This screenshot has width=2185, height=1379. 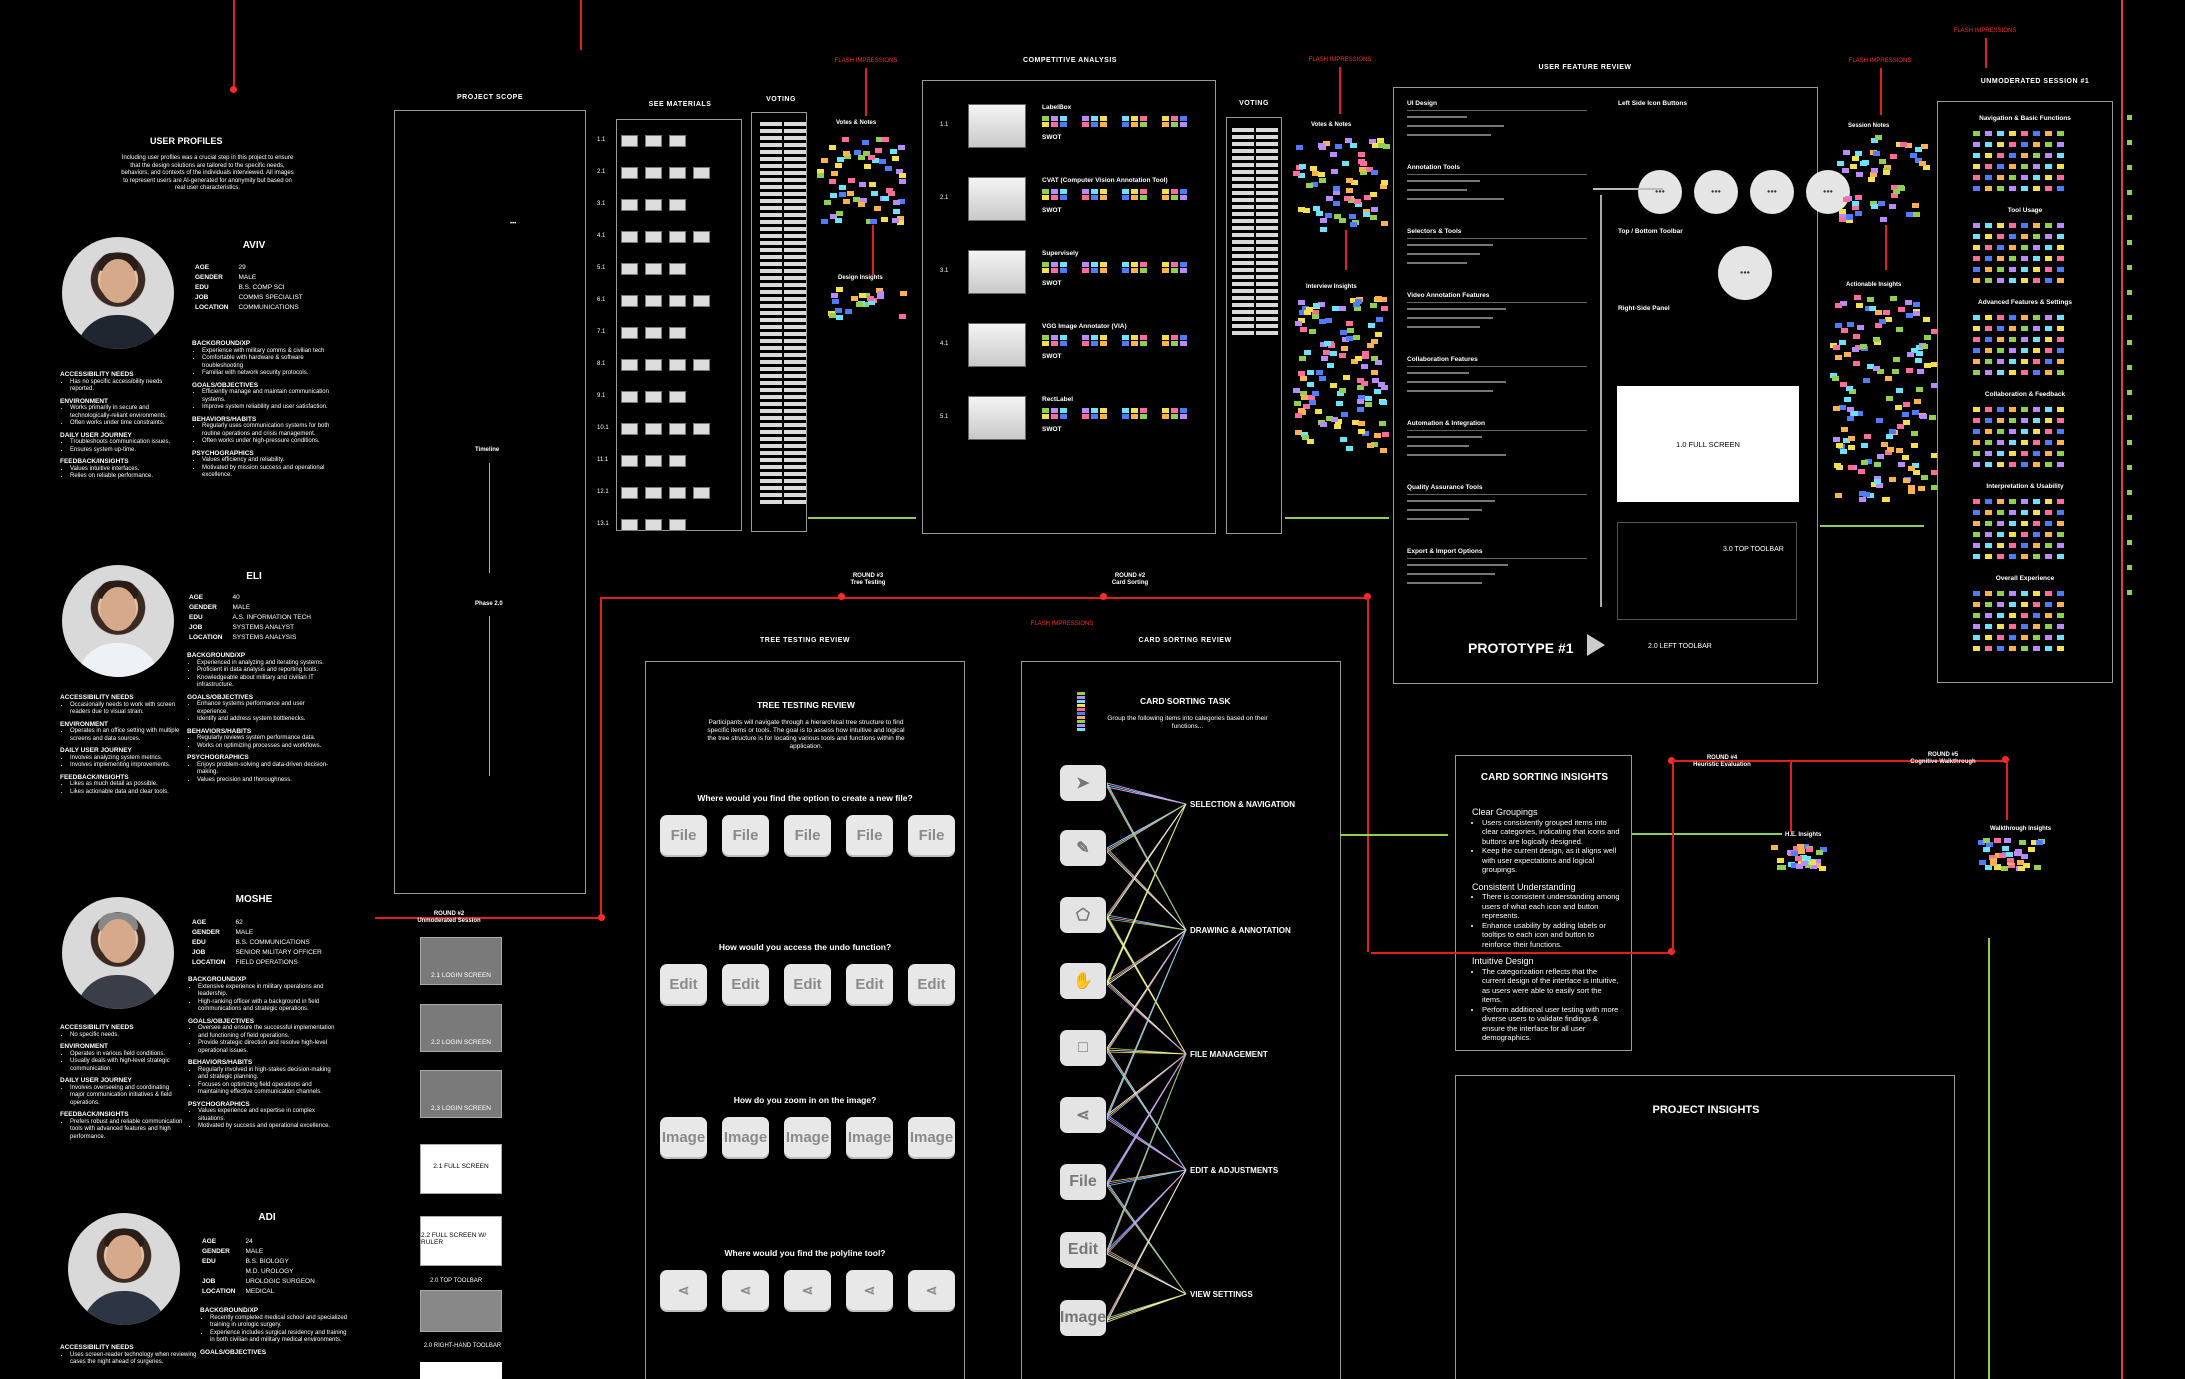 I want to click on sort-card: Edit, so click(x=1083, y=1250).